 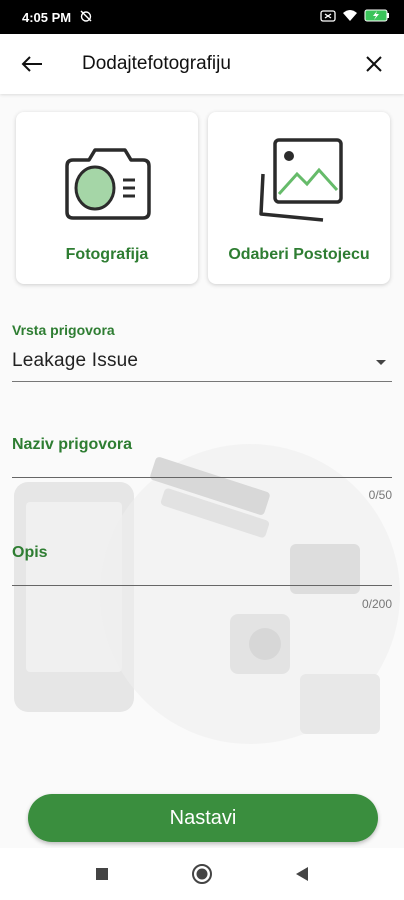 I want to click on back-triangle-icon, so click(x=302, y=874).